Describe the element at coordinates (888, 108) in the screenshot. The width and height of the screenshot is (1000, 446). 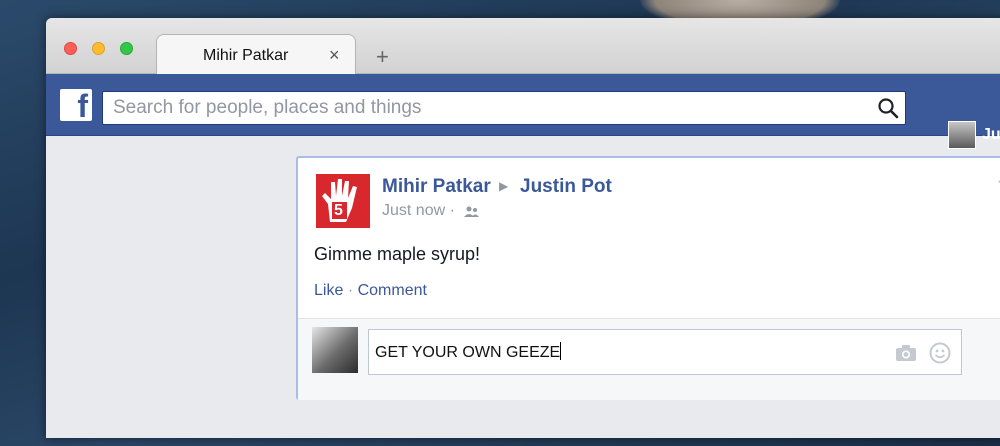
I see `search-icon` at that location.